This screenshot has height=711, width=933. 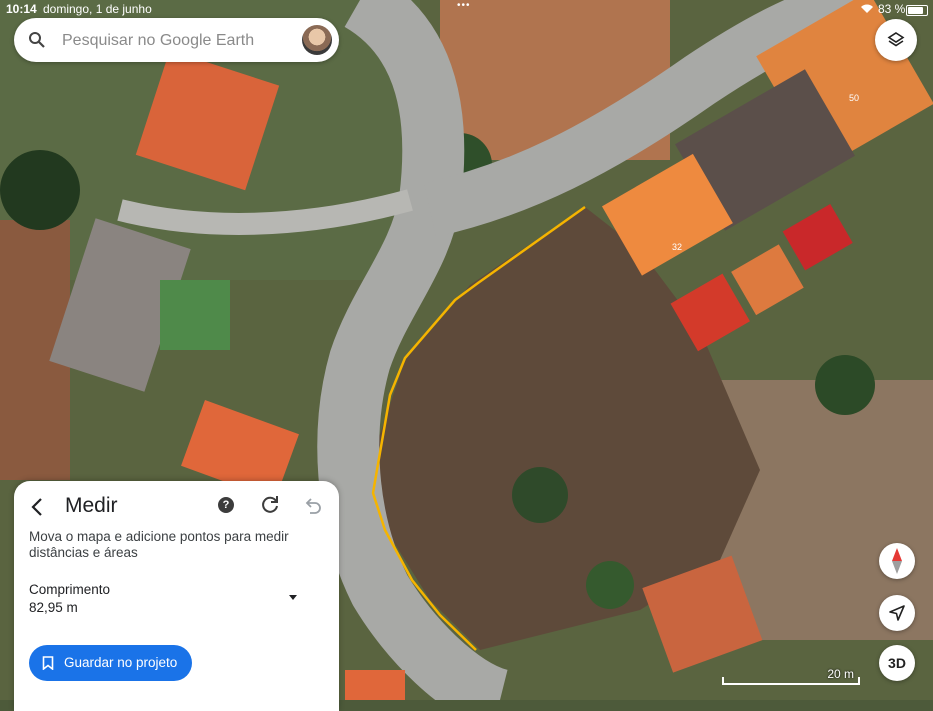 What do you see at coordinates (48, 663) in the screenshot?
I see `bookmark-icon` at bounding box center [48, 663].